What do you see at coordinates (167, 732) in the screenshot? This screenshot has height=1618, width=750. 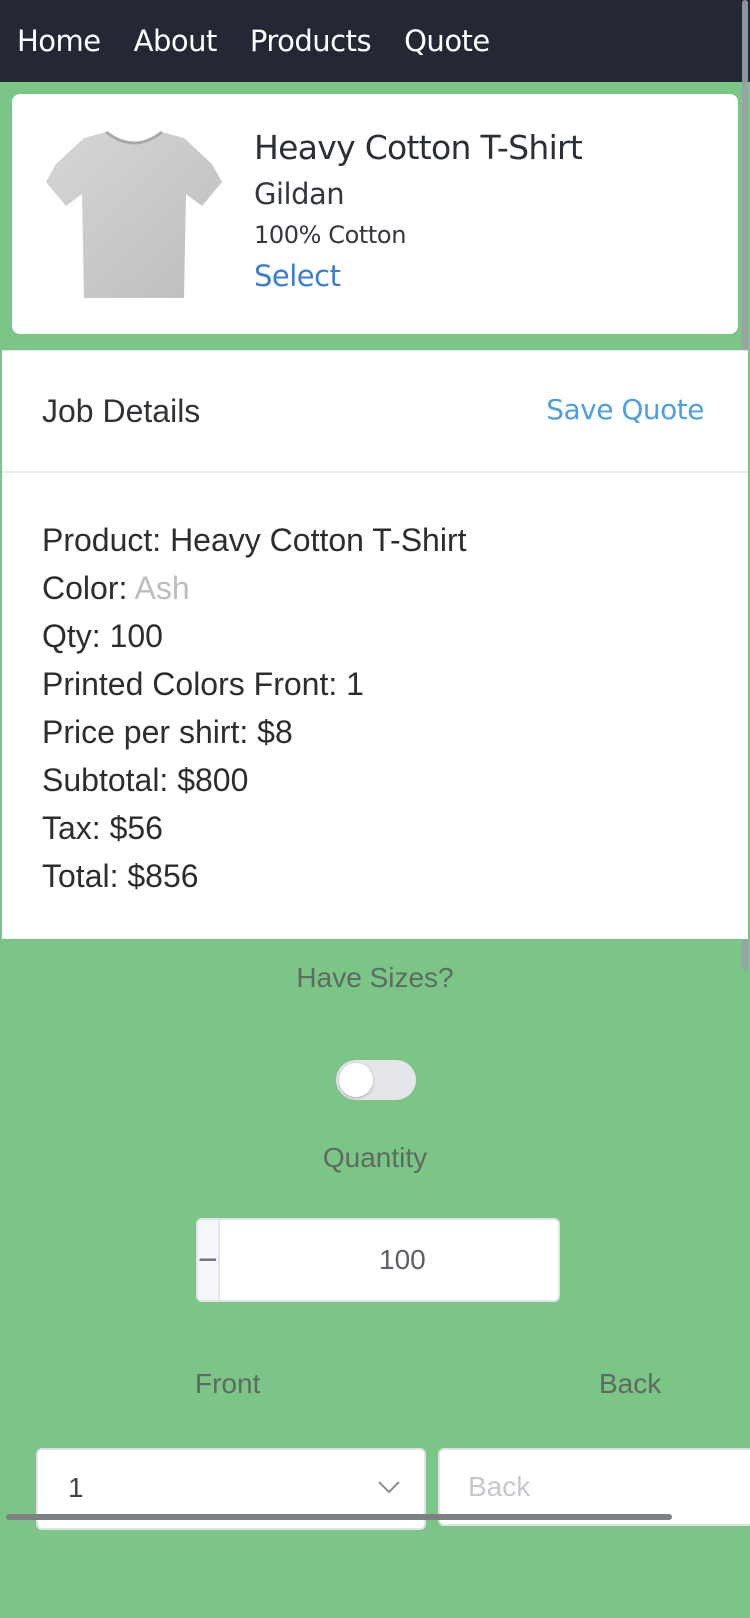 I see `job-price-line: Price per shirt: $8` at bounding box center [167, 732].